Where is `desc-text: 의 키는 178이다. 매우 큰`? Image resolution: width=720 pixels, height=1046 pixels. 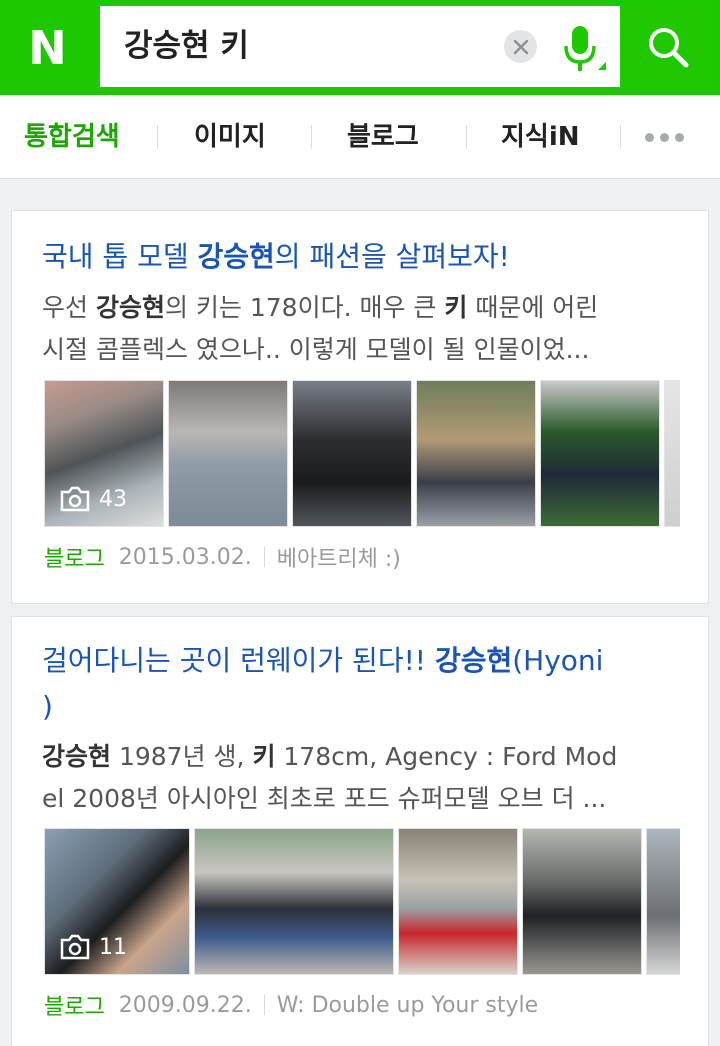
desc-text: 의 키는 178이다. 매우 큰 is located at coordinates (304, 307).